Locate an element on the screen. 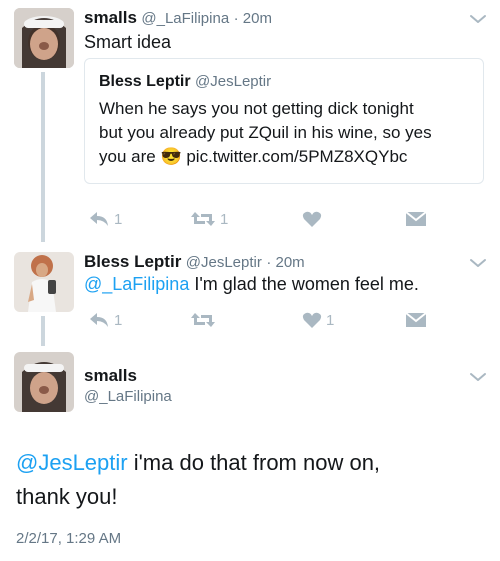  sunglasses-emoji: 😎 is located at coordinates (171, 156).